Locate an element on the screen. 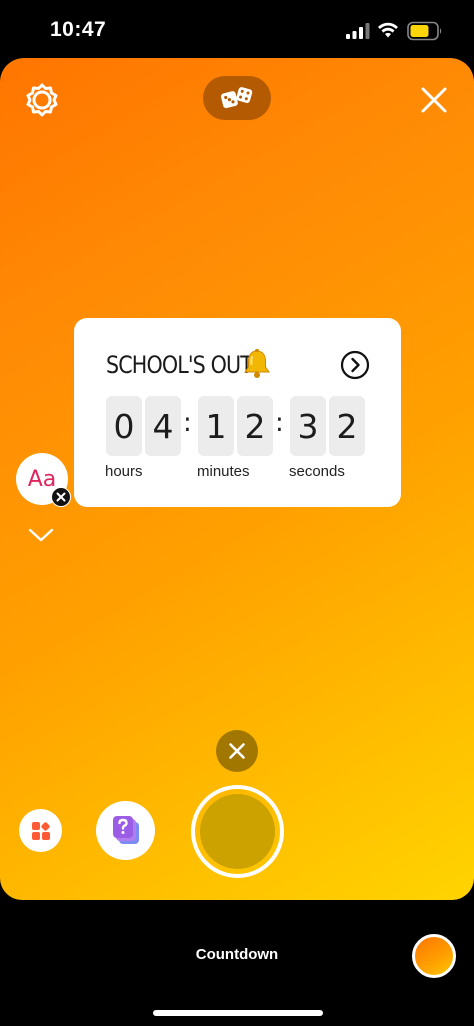  hours-label: hours is located at coordinates (124, 471).